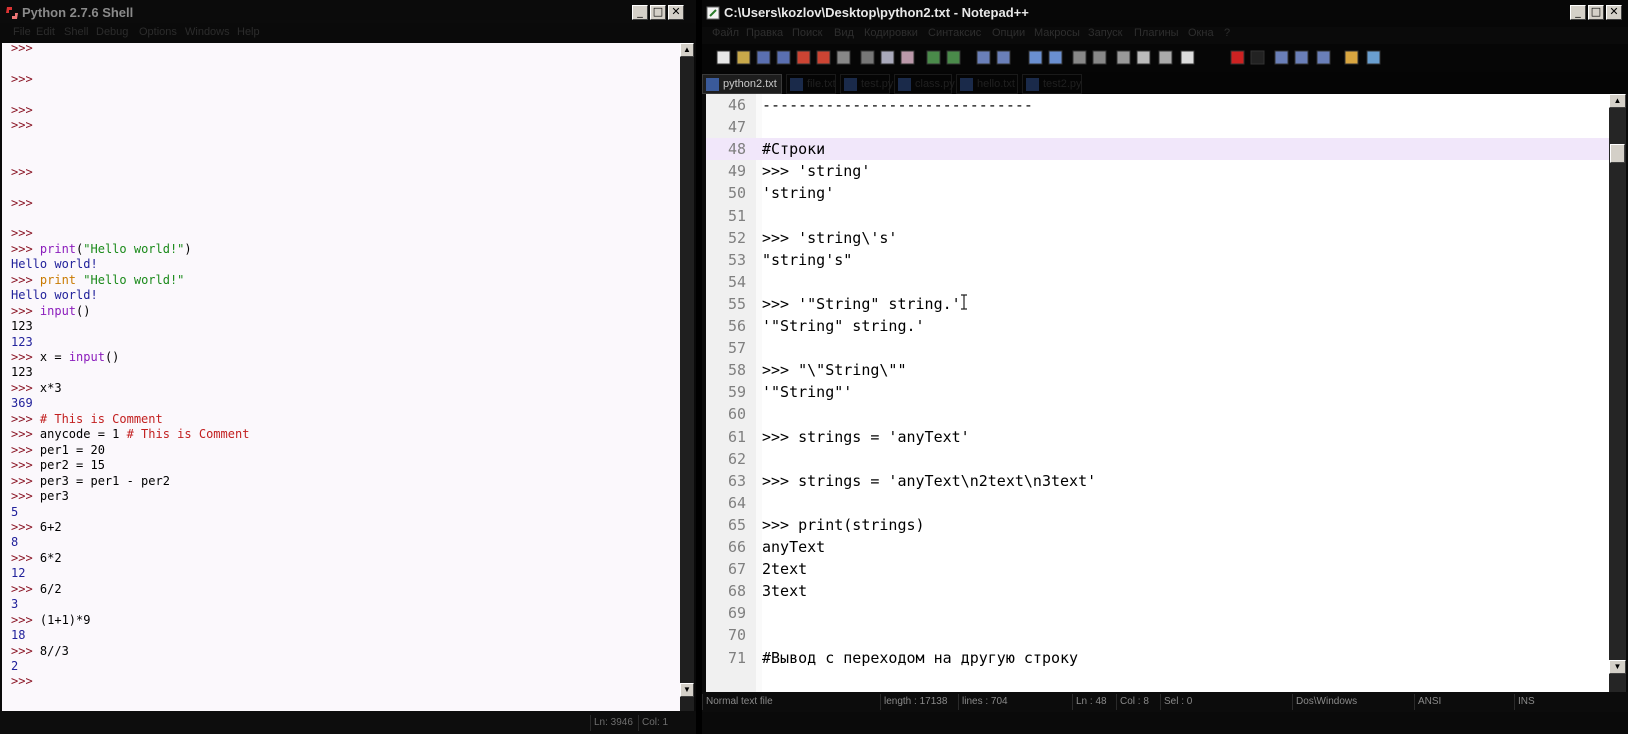  I want to click on npp-scroll-up-arrow-icon: ▲, so click(1617, 101).